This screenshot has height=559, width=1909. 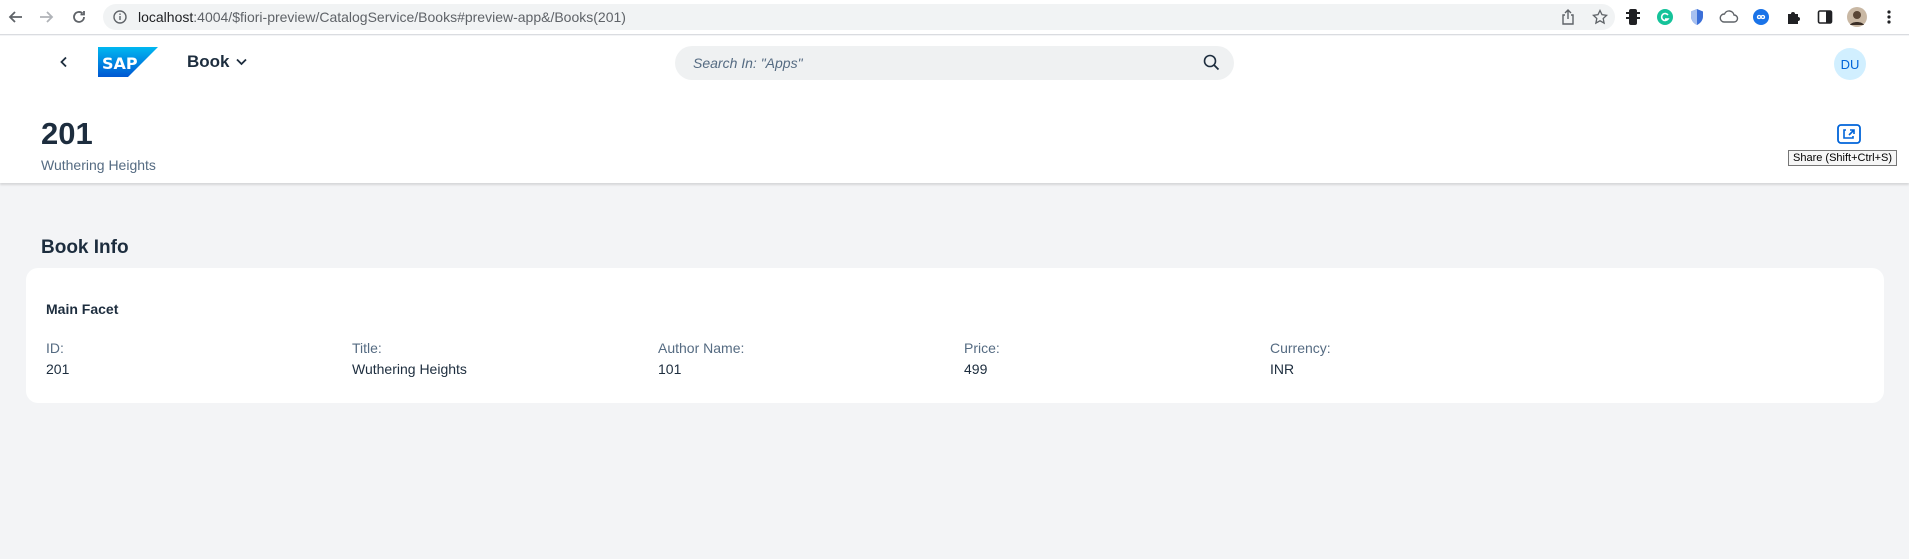 What do you see at coordinates (367, 348) in the screenshot?
I see `field-label: Title:` at bounding box center [367, 348].